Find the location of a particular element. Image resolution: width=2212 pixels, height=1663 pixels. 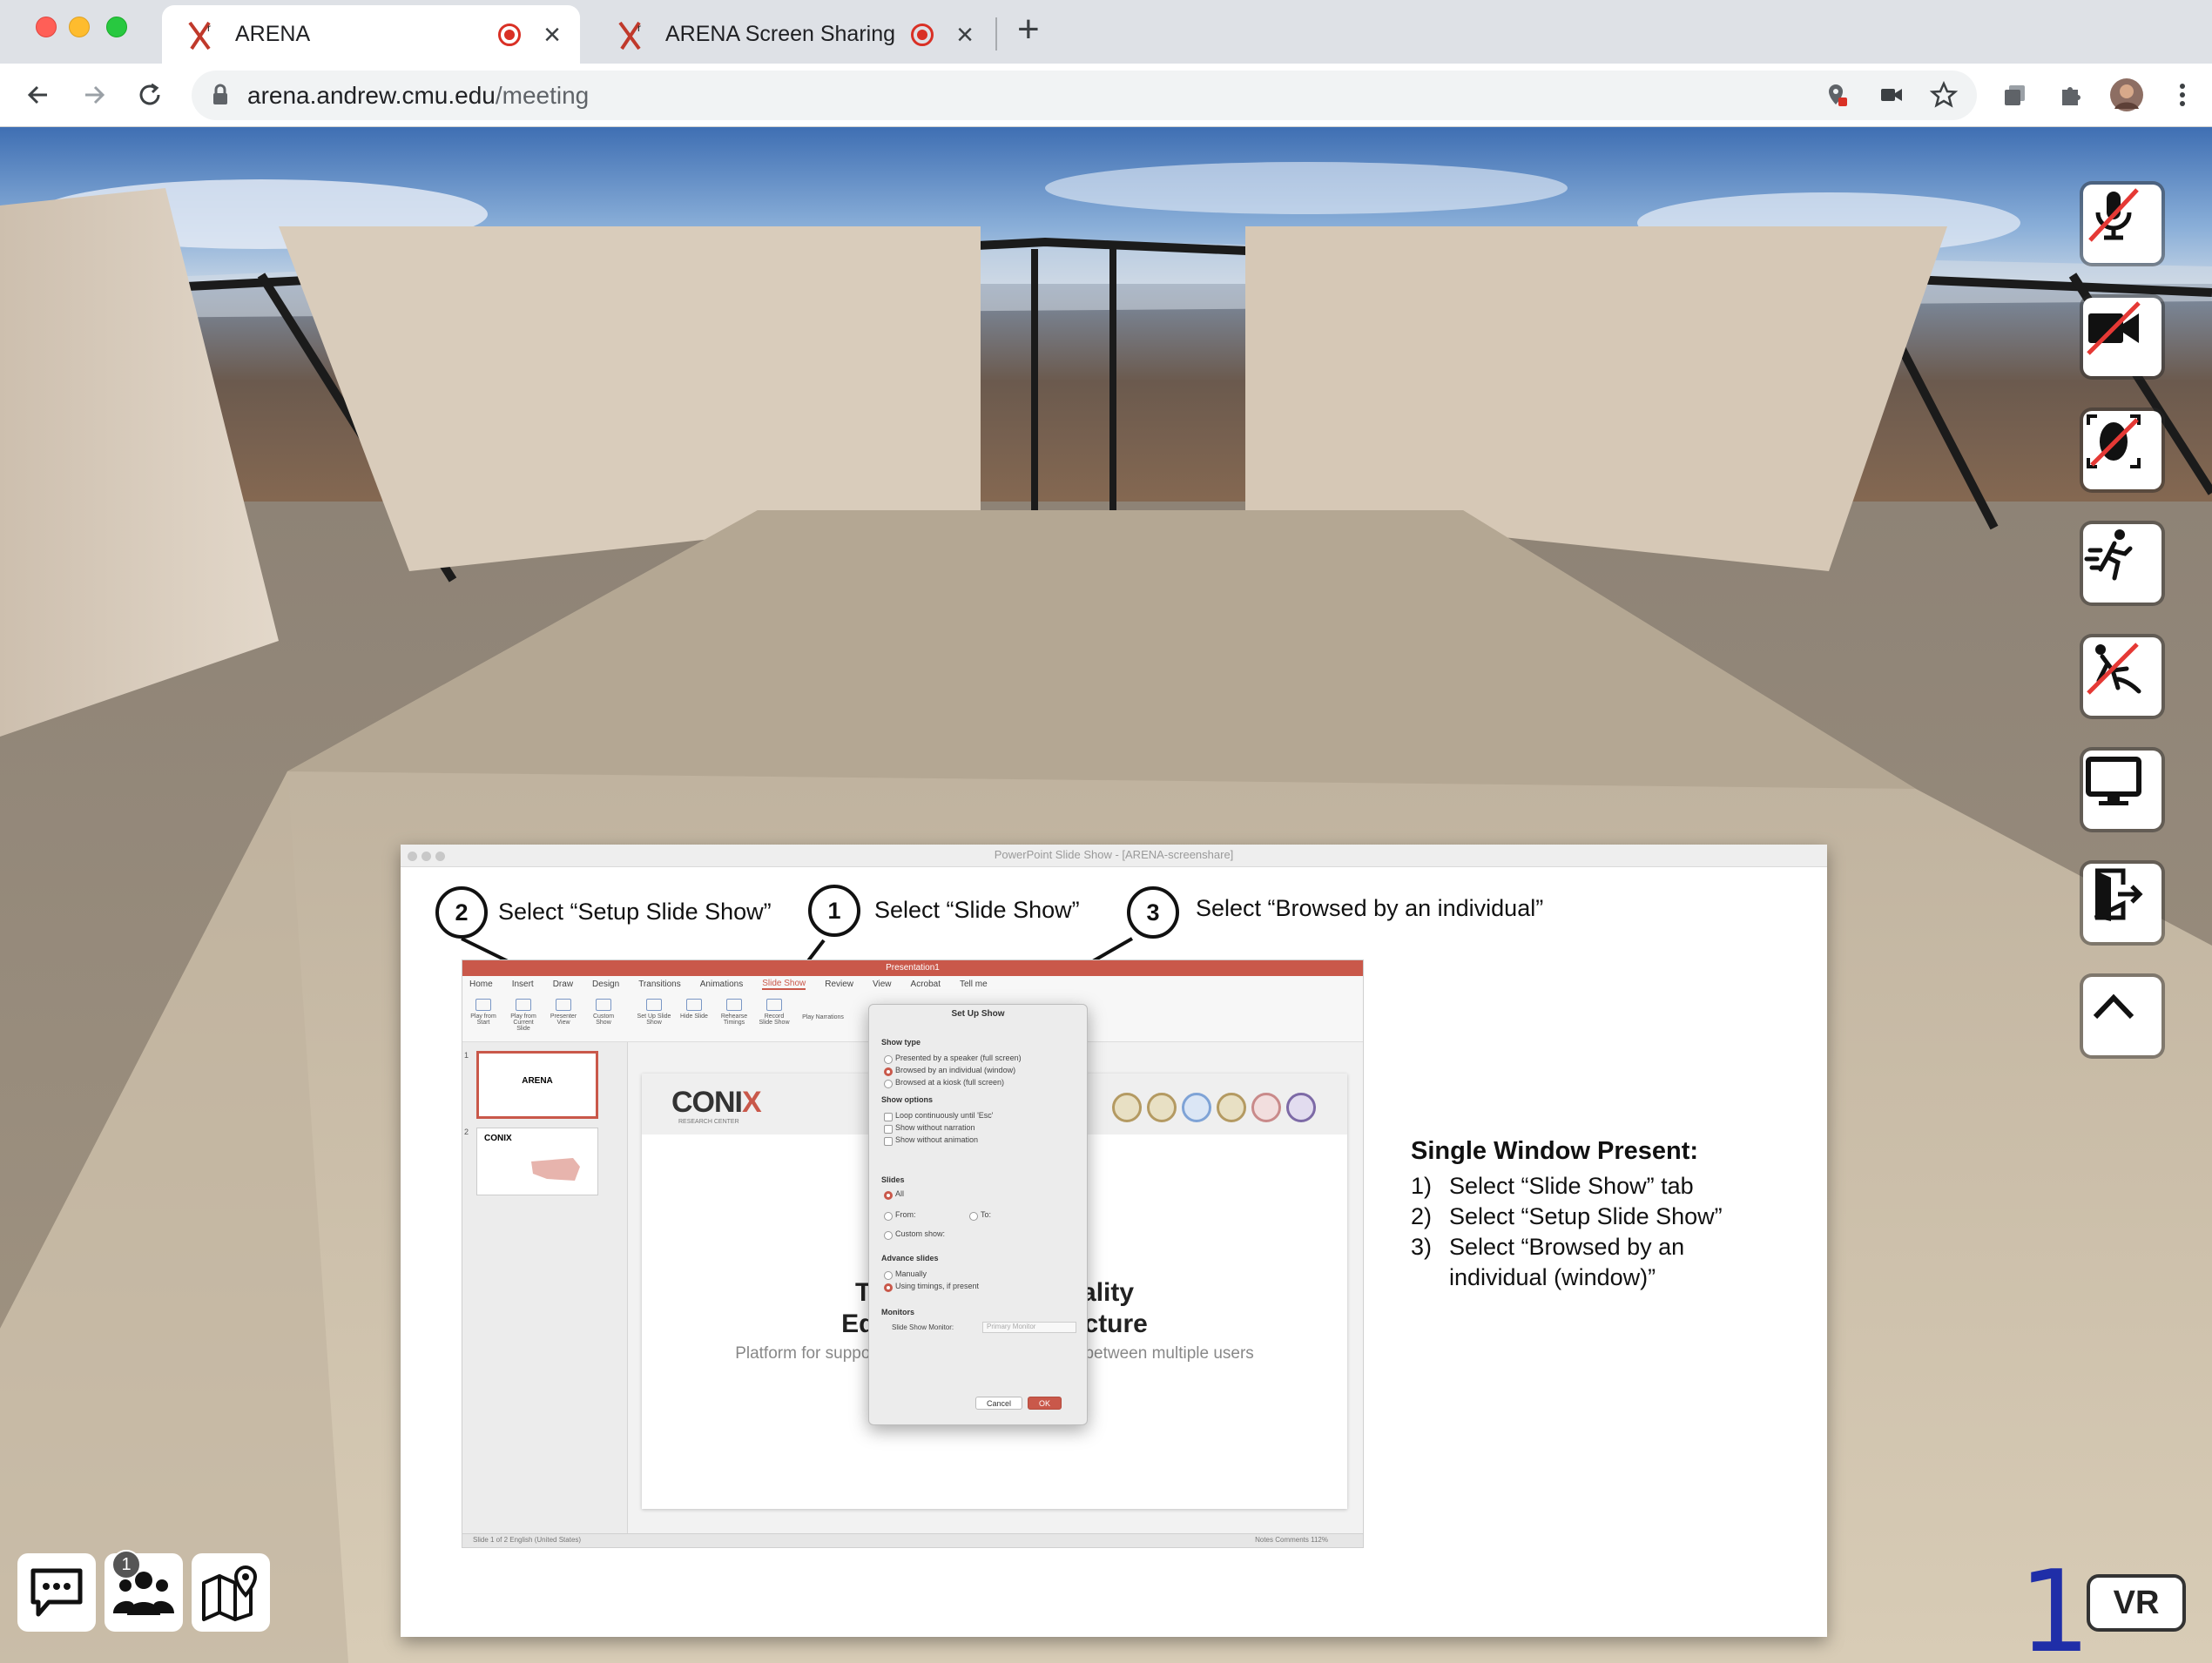

dialog-cancel-button: Cancel is located at coordinates (999, 1403).